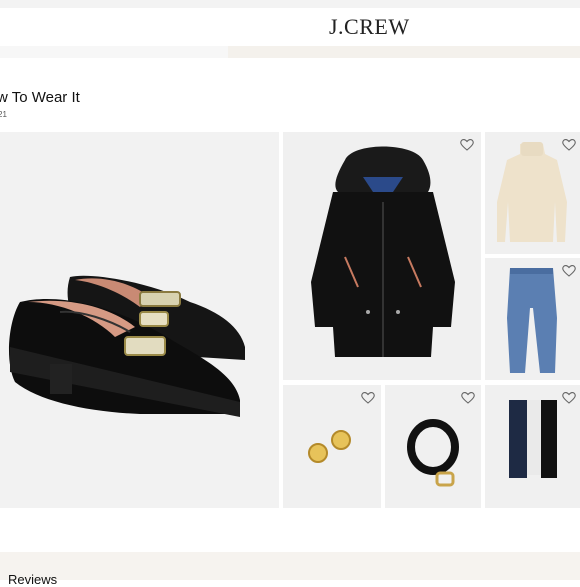 Image resolution: width=580 pixels, height=587 pixels. I want to click on bottom-band, so click(290, 566).